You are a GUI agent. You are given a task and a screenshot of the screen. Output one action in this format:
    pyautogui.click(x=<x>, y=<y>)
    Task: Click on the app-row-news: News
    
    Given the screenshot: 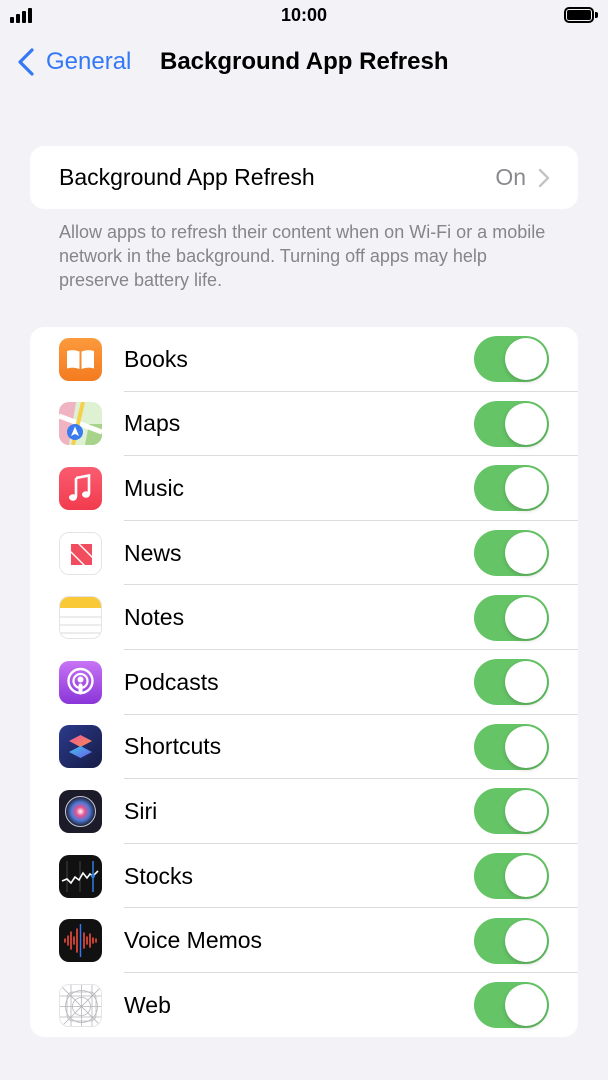 What is the action you would take?
    pyautogui.click(x=304, y=553)
    